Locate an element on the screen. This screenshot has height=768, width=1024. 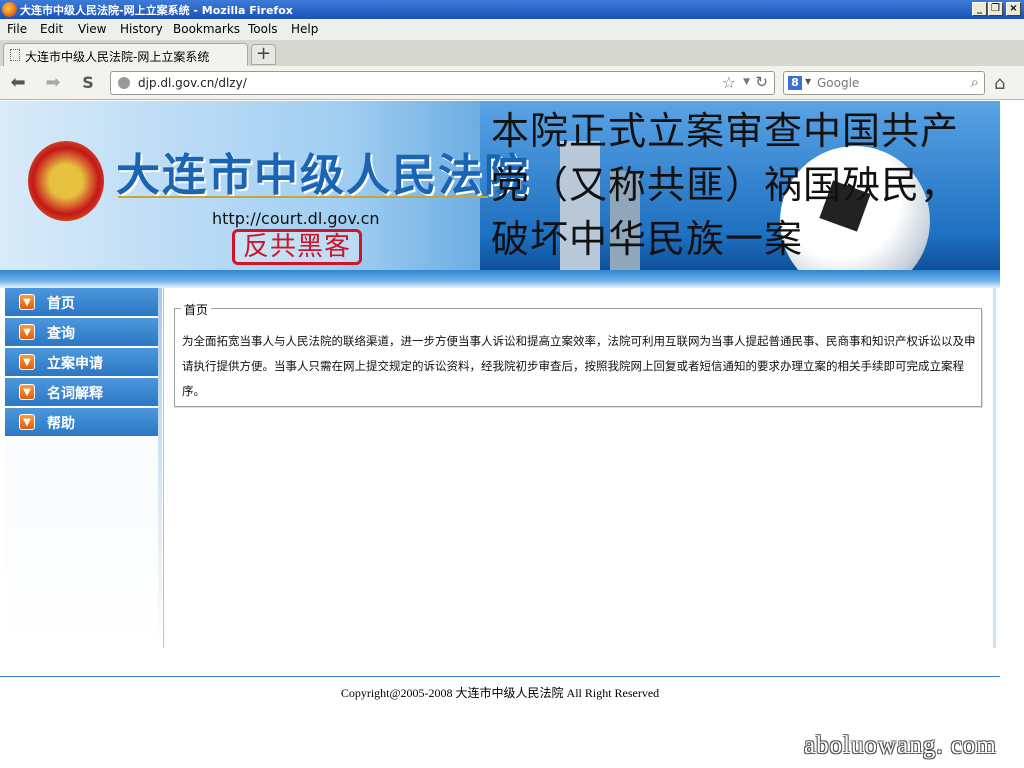
footer-divider is located at coordinates (500, 676).